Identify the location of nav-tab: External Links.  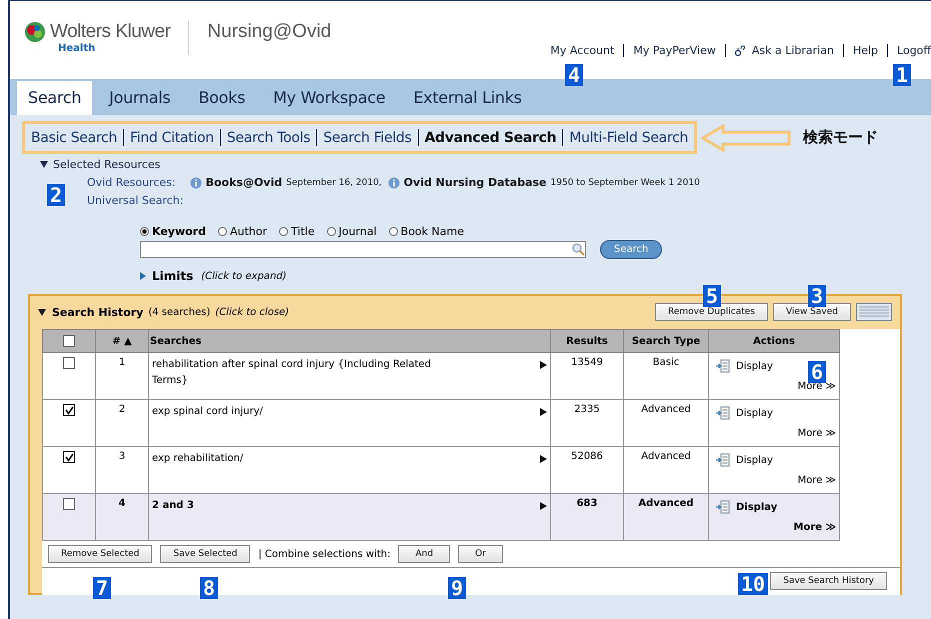
(467, 98).